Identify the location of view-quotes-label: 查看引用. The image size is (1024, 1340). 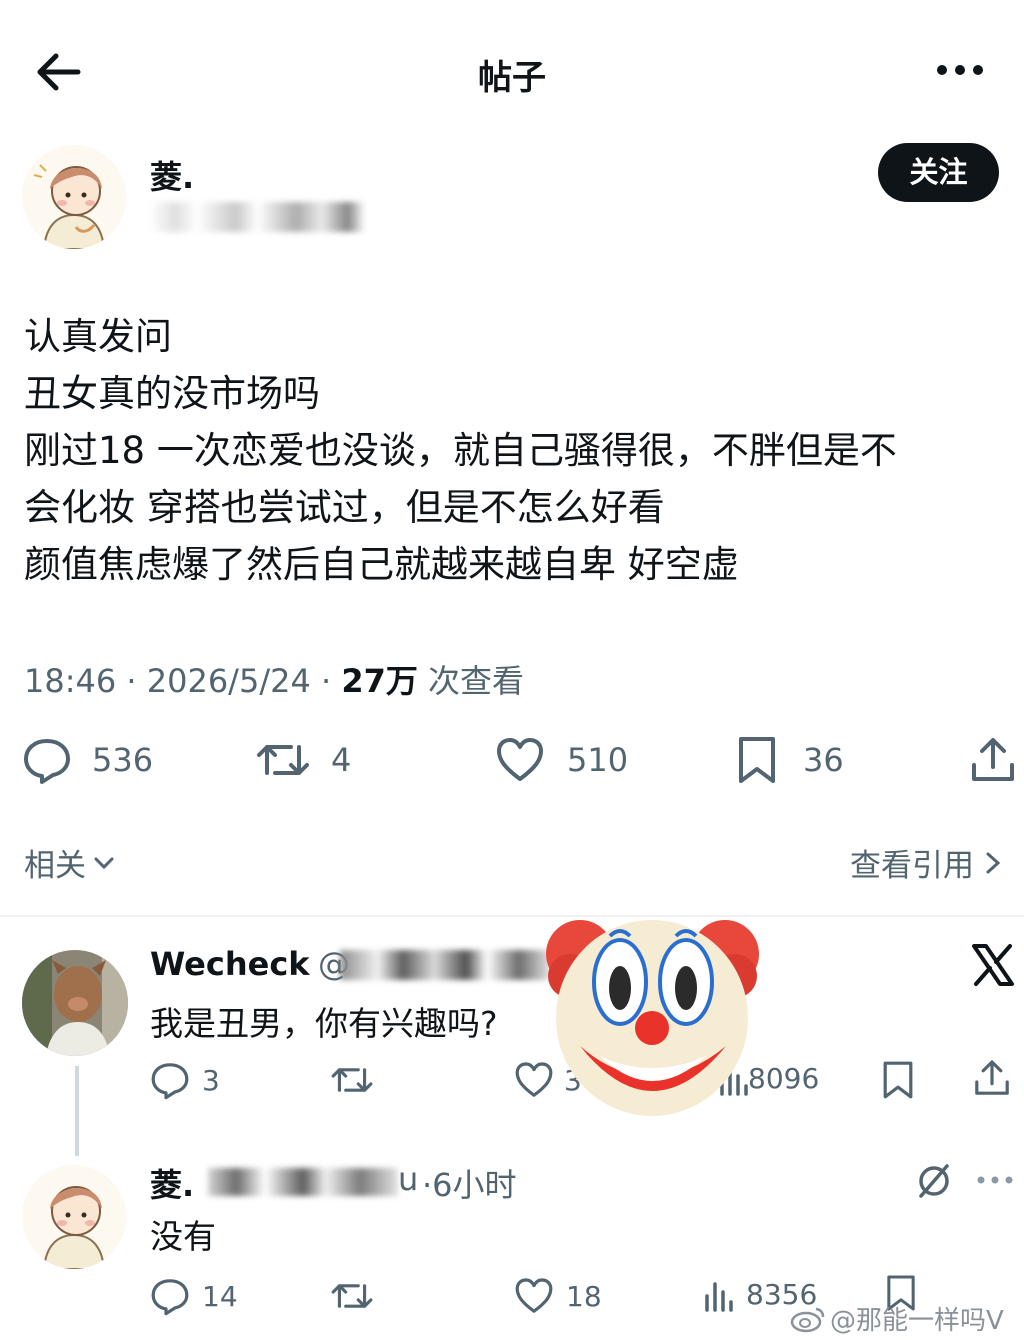
(912, 866).